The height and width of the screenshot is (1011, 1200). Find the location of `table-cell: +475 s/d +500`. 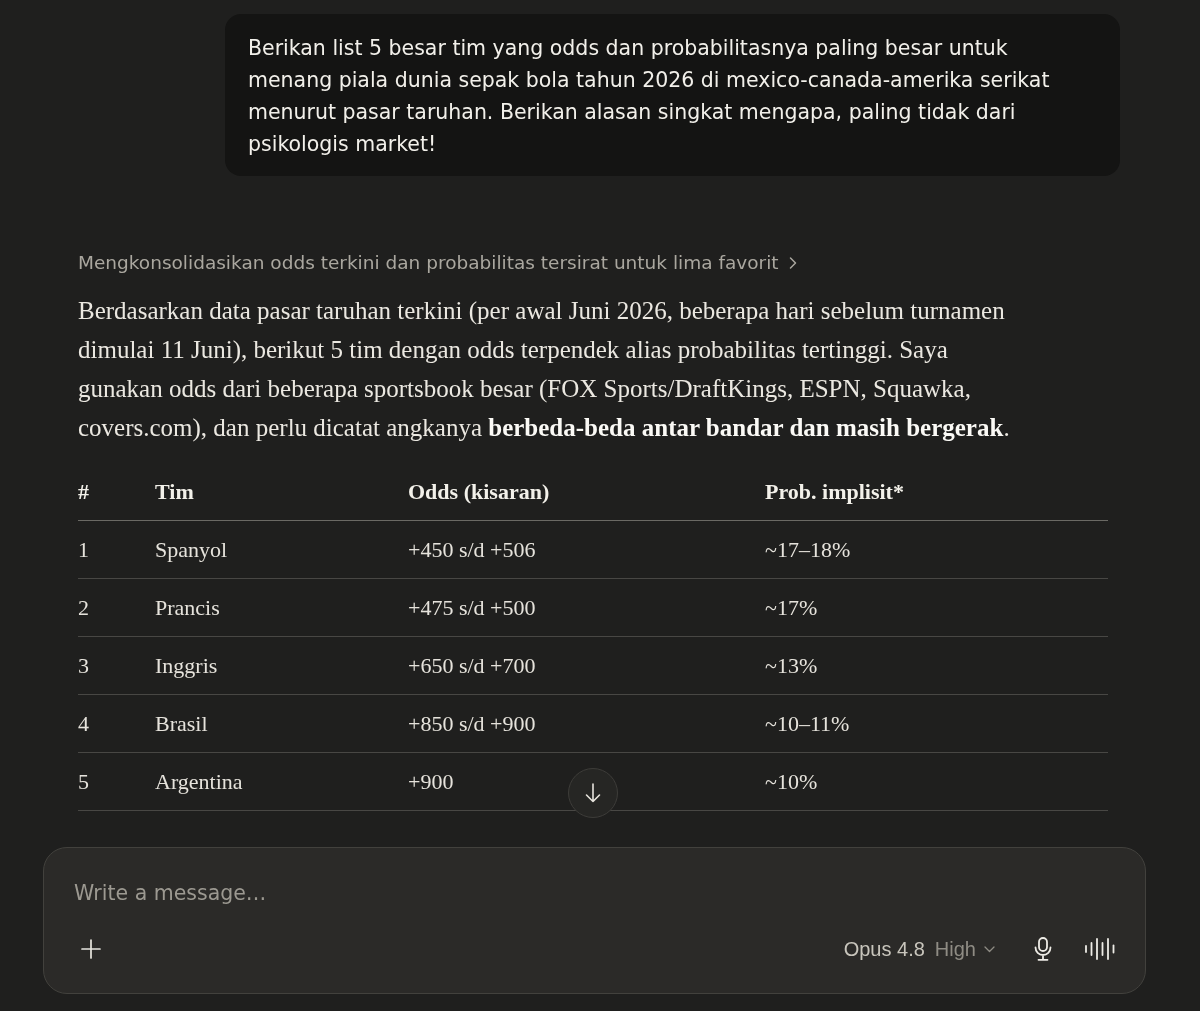

table-cell: +475 s/d +500 is located at coordinates (472, 607).